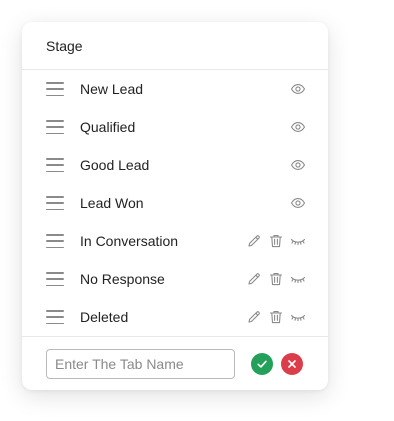 The height and width of the screenshot is (421, 394). I want to click on tab-name-input, so click(140, 364).